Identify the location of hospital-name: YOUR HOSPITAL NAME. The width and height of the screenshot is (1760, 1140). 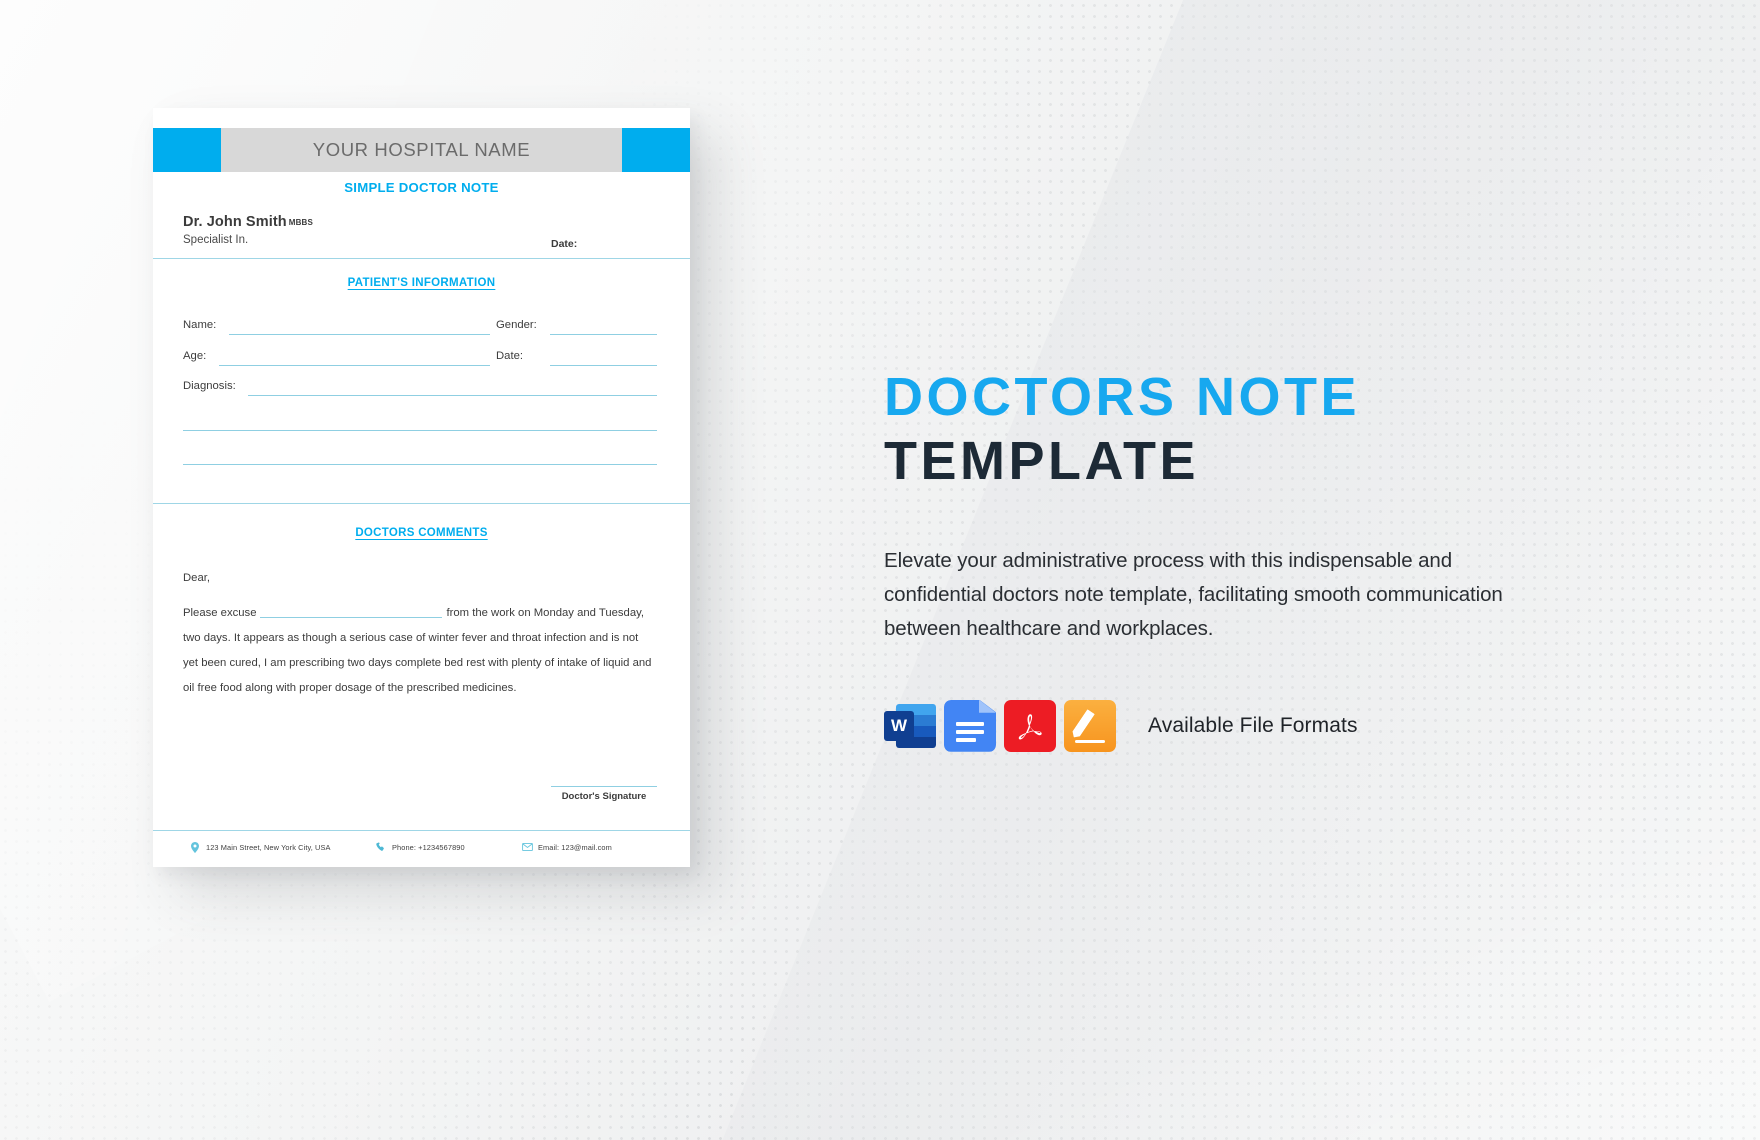
(421, 149).